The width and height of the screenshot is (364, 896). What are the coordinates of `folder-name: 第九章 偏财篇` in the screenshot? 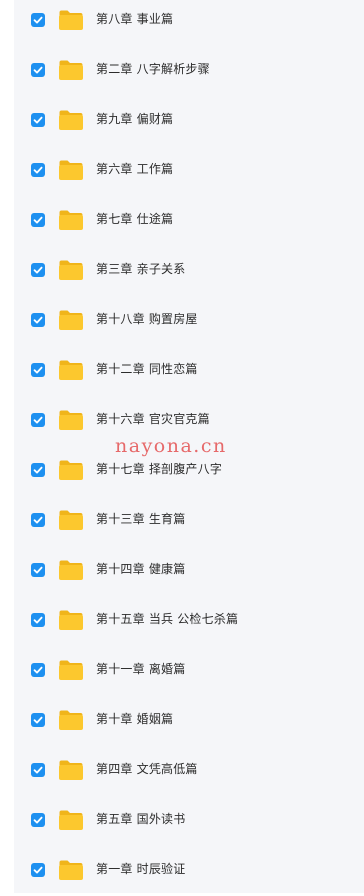 It's located at (134, 119).